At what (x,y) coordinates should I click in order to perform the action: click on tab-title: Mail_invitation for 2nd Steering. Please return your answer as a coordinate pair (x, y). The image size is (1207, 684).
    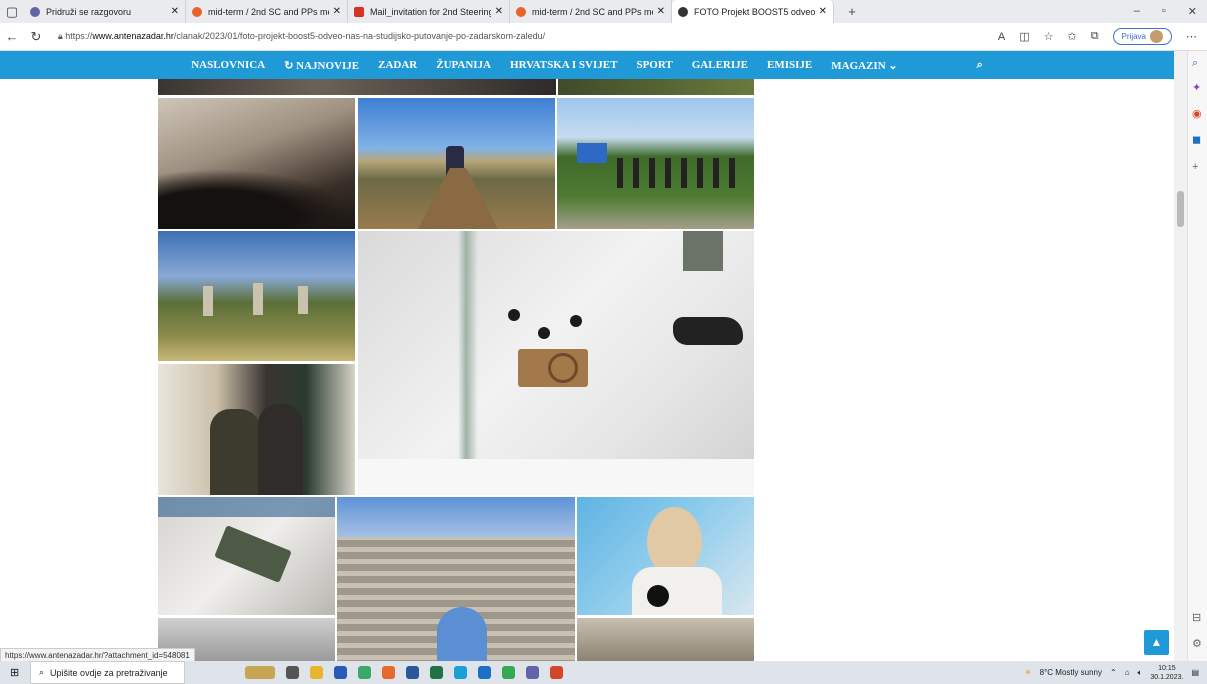
    Looking at the image, I should click on (430, 11).